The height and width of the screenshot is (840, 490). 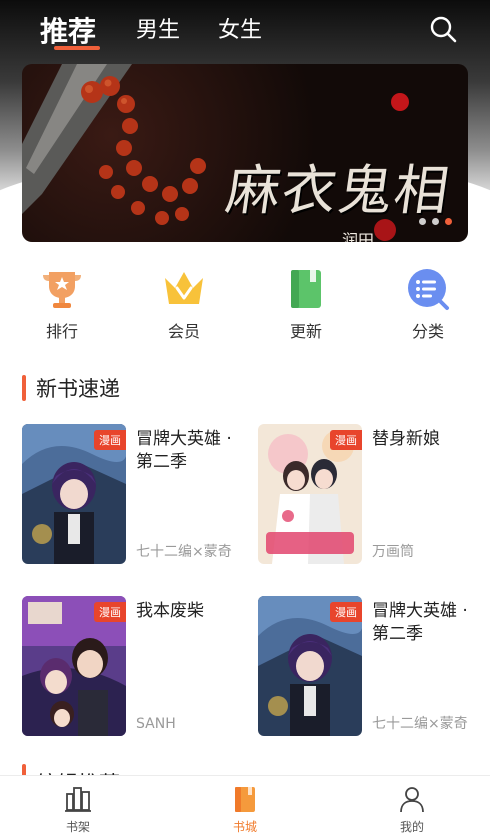 I want to click on quick-entries: 排行 会员 更新 分类, so click(x=245, y=306).